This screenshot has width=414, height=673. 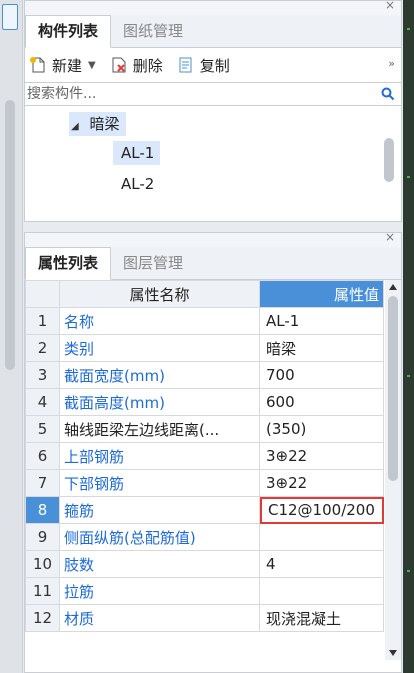 What do you see at coordinates (159, 402) in the screenshot?
I see `property-name: 截面高度(mm)` at bounding box center [159, 402].